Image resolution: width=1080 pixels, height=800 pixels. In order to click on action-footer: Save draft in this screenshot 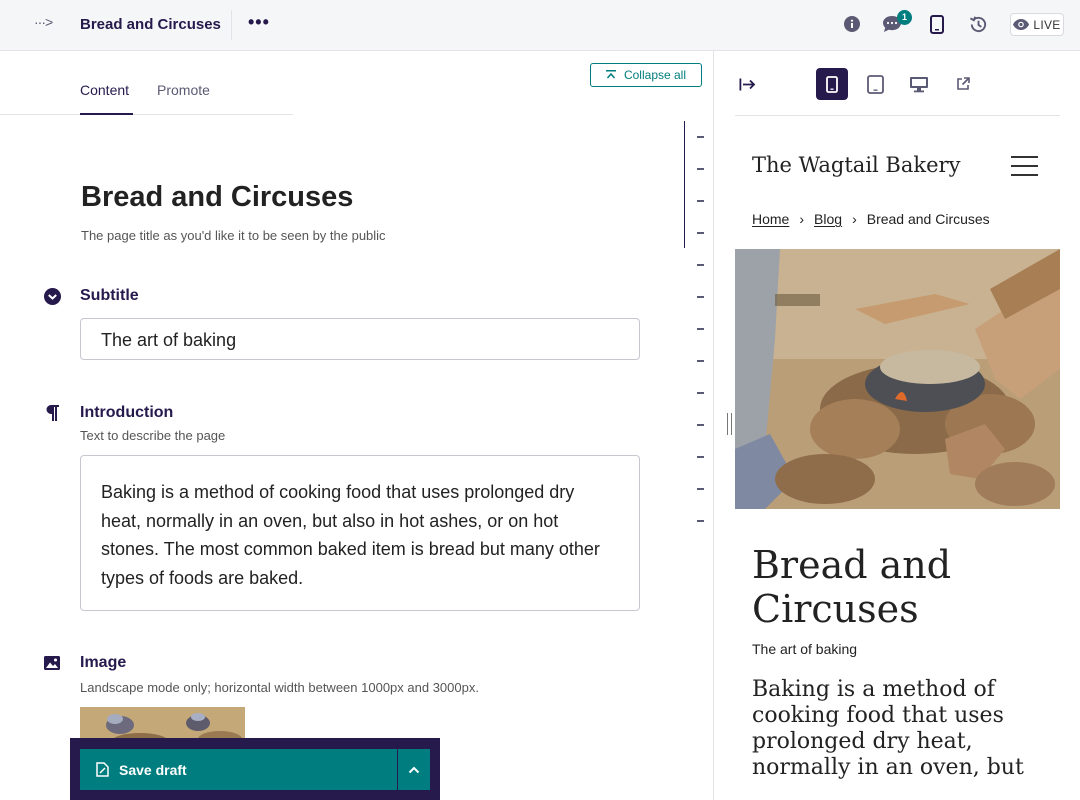, I will do `click(255, 769)`.